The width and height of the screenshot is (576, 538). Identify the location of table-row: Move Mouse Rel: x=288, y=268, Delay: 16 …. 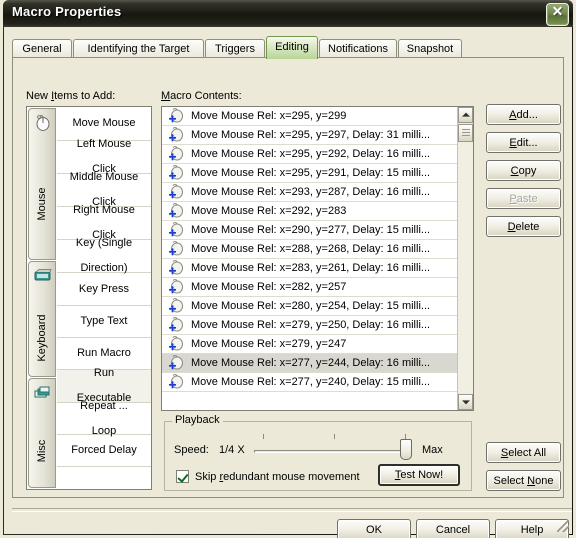
(309, 249).